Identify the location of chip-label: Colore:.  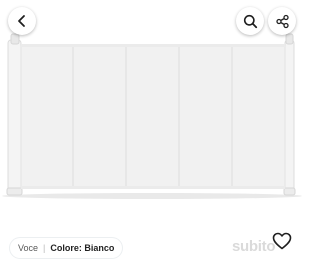
(66, 248).